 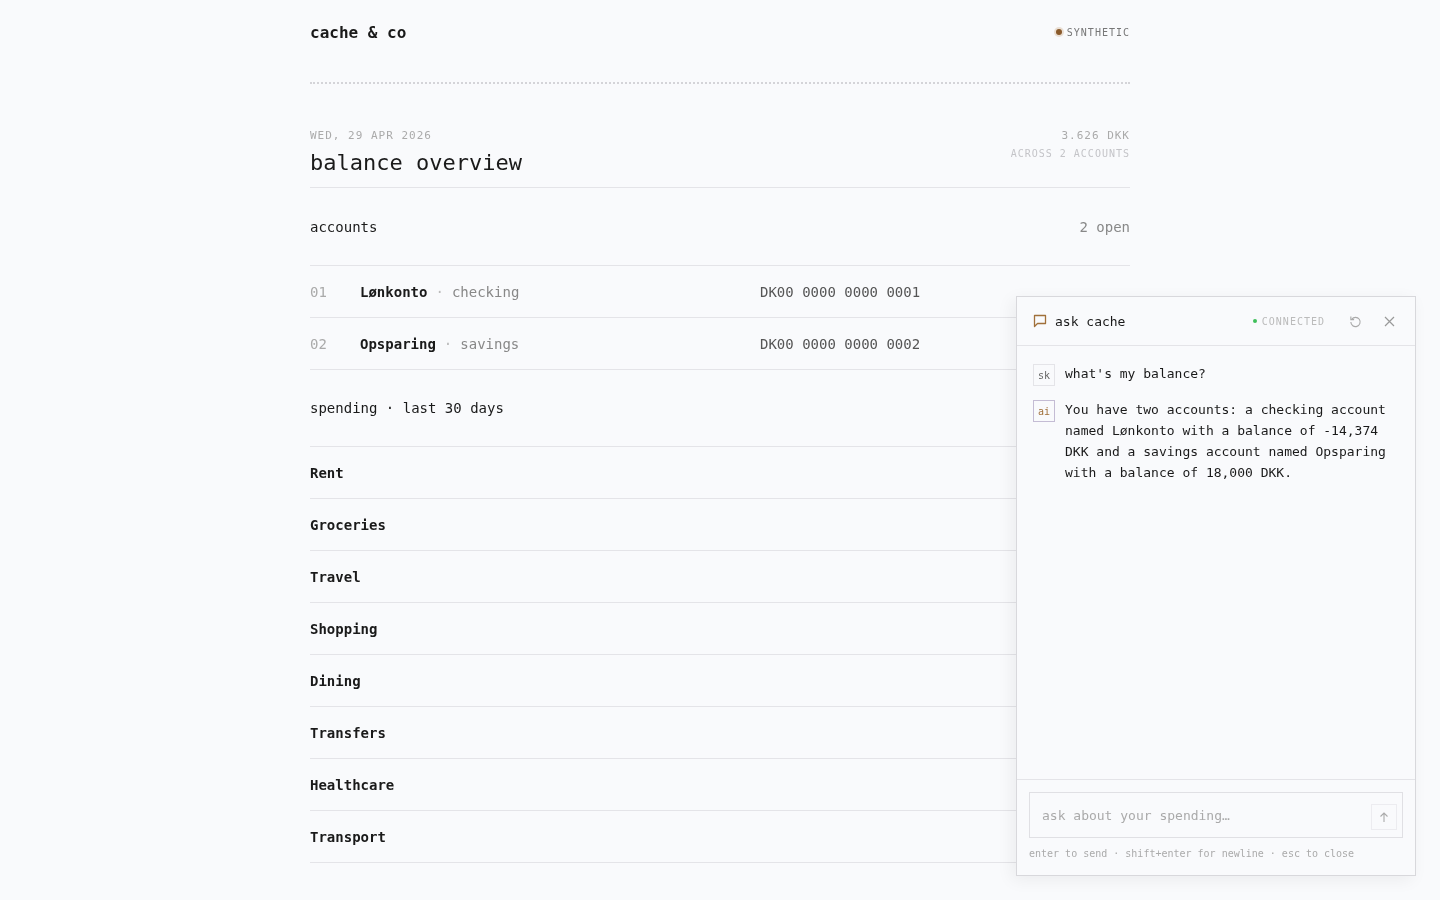 What do you see at coordinates (348, 524) in the screenshot?
I see `category-name: Groceries` at bounding box center [348, 524].